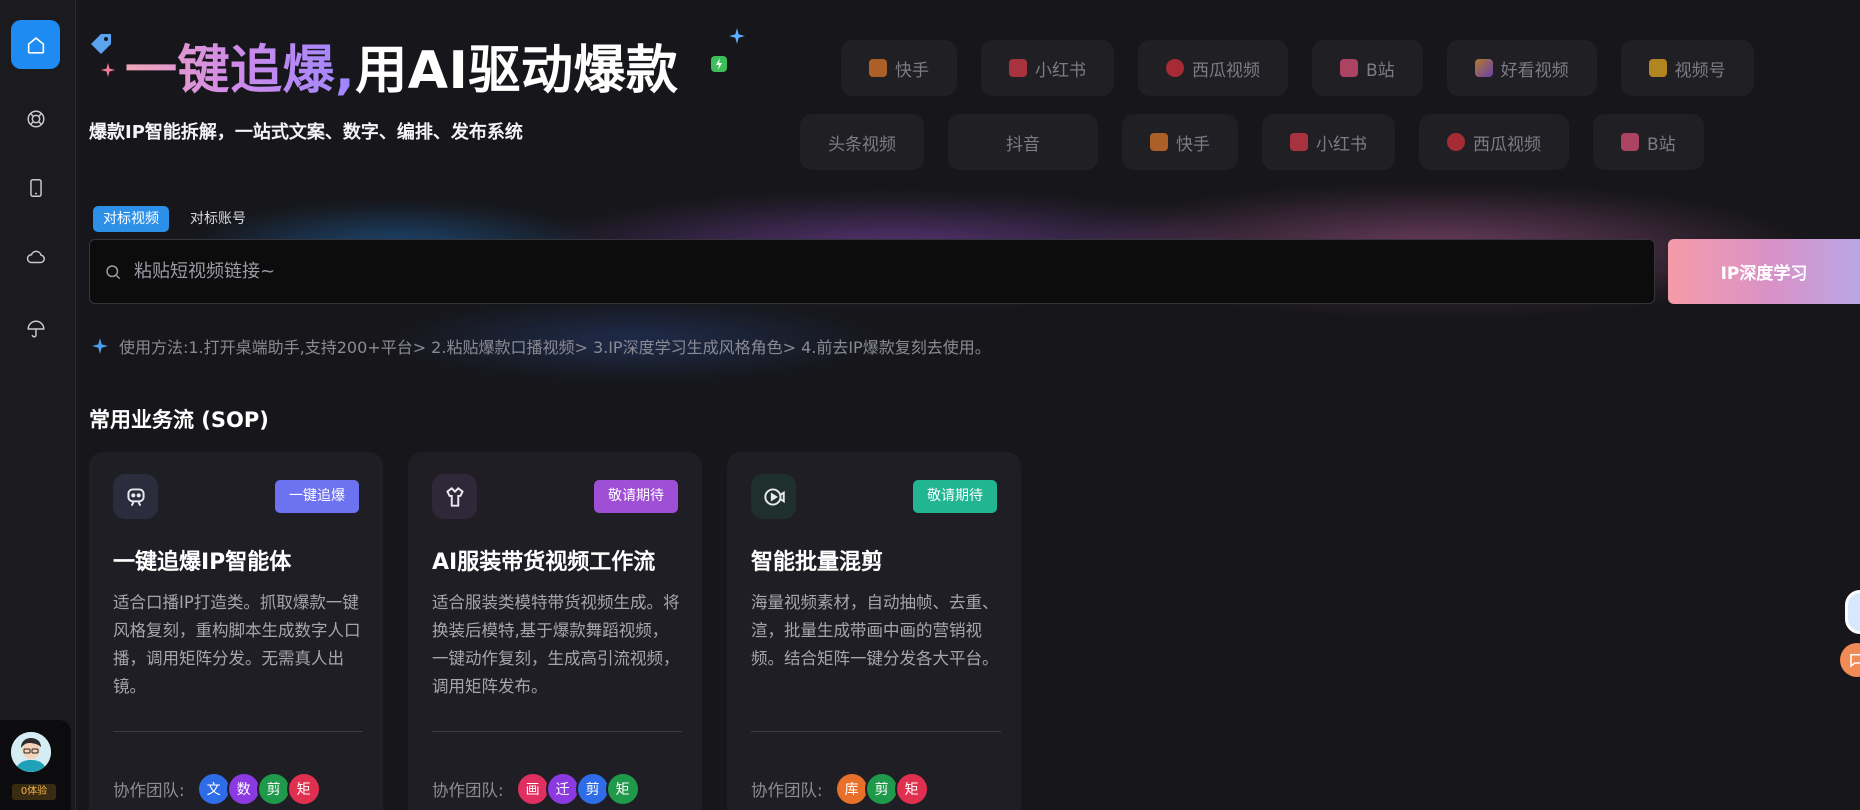 The image size is (1860, 810). What do you see at coordinates (317, 496) in the screenshot?
I see `card-tag: 一键追爆` at bounding box center [317, 496].